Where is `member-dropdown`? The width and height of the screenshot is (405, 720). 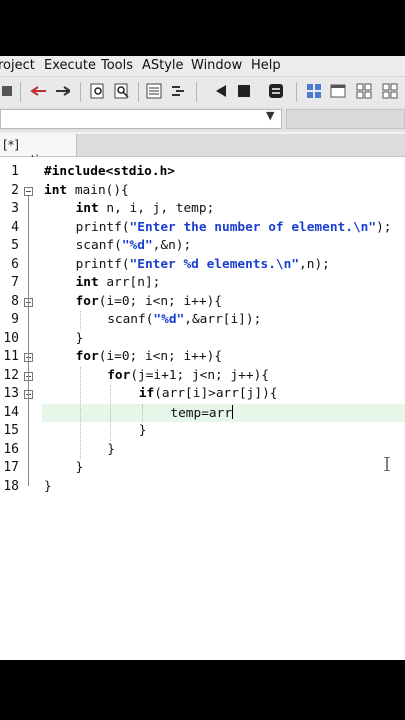 member-dropdown is located at coordinates (345, 119).